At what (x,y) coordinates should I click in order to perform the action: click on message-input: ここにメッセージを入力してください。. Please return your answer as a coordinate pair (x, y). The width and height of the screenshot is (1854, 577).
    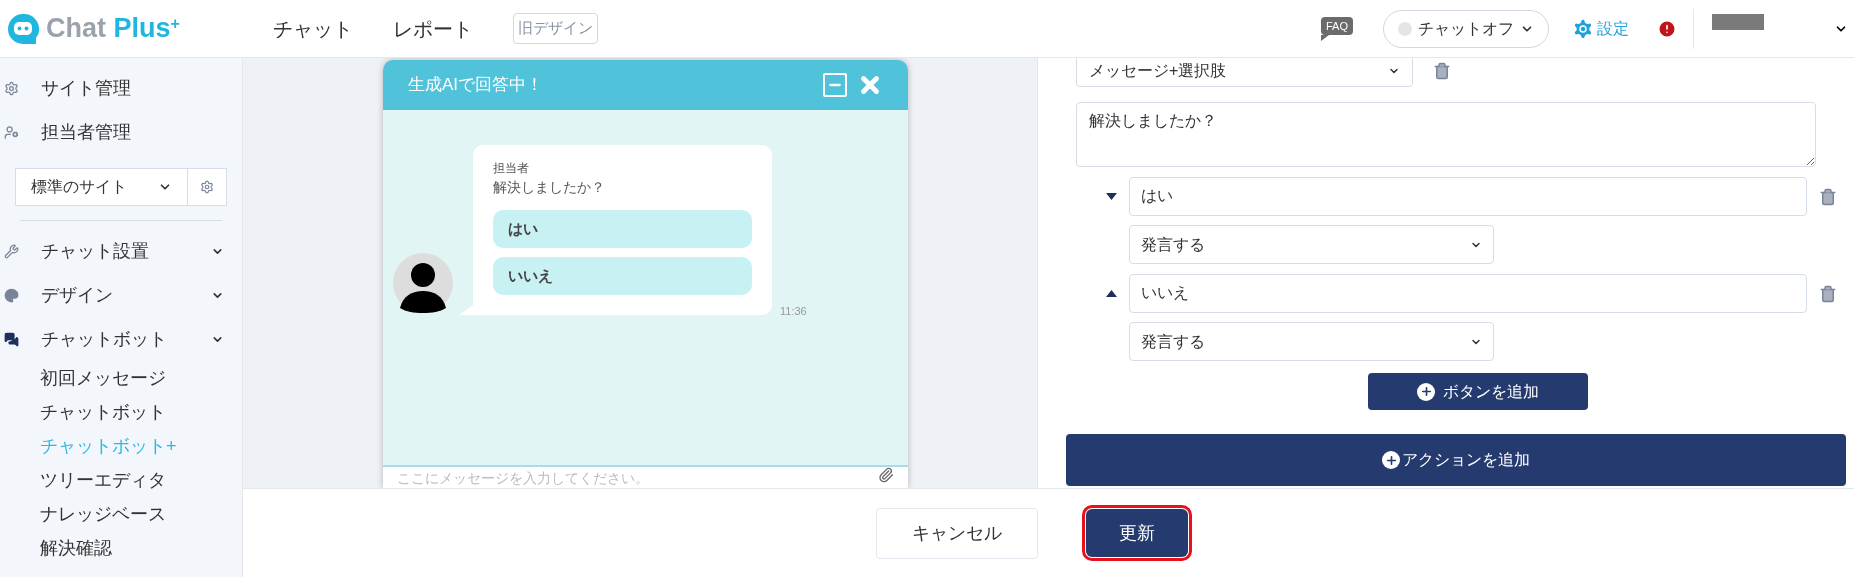
    Looking at the image, I should click on (630, 477).